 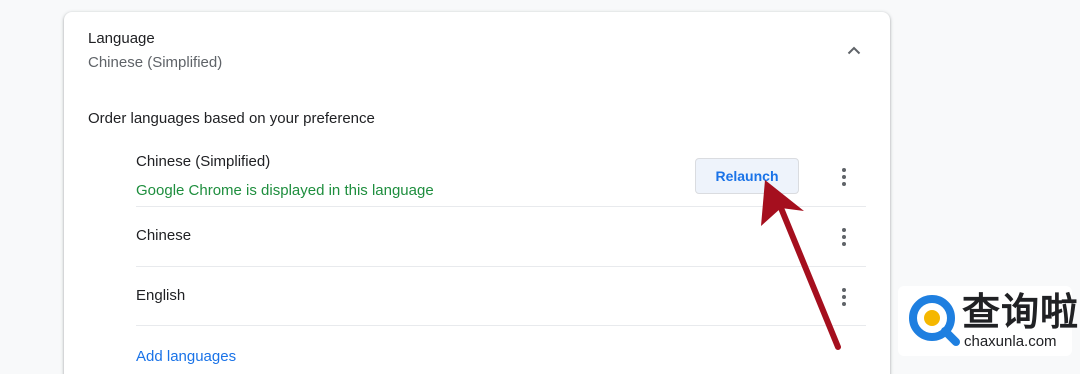 I want to click on language-name: Chinese (Simplified), so click(x=203, y=161).